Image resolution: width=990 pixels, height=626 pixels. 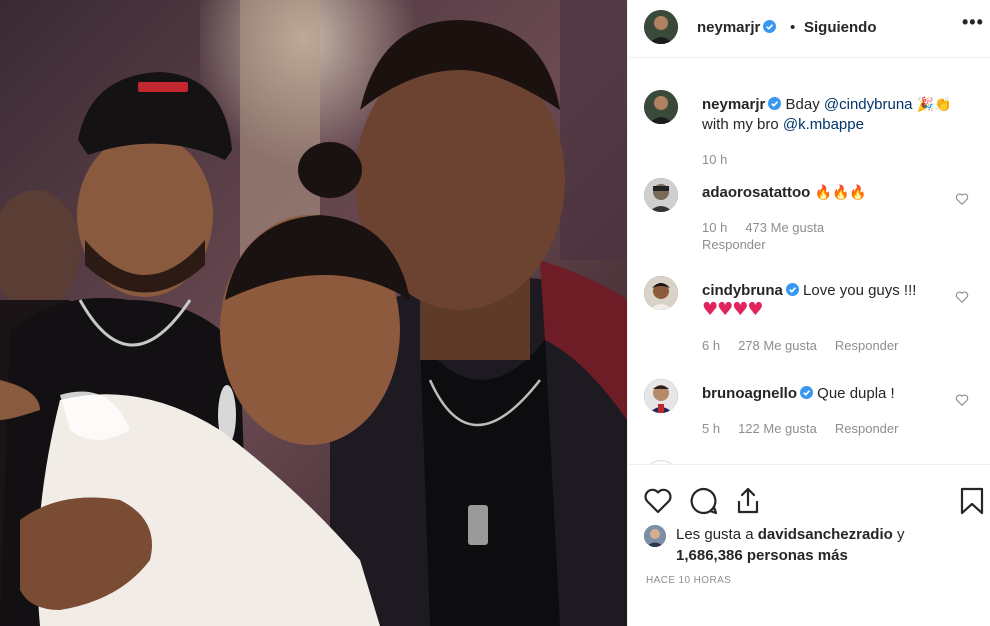 I want to click on comment-bubble-icon, so click(x=704, y=501).